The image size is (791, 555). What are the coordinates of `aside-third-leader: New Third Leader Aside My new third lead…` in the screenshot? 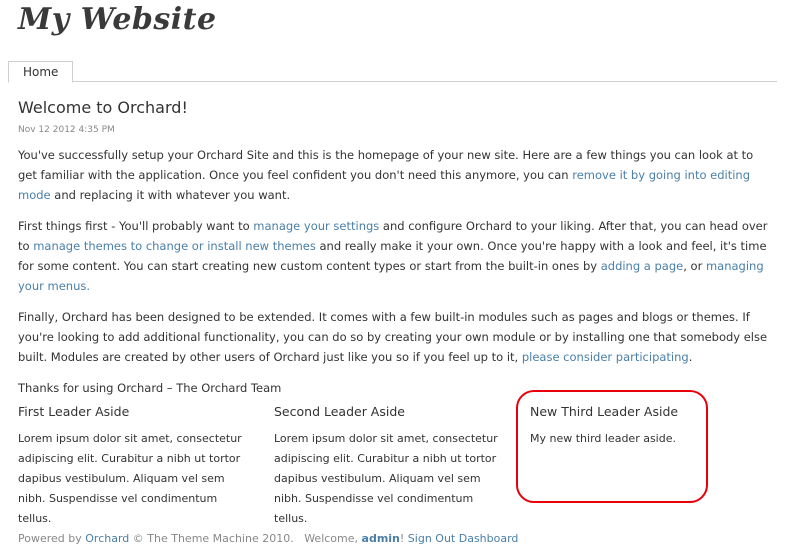 It's located at (647, 426).